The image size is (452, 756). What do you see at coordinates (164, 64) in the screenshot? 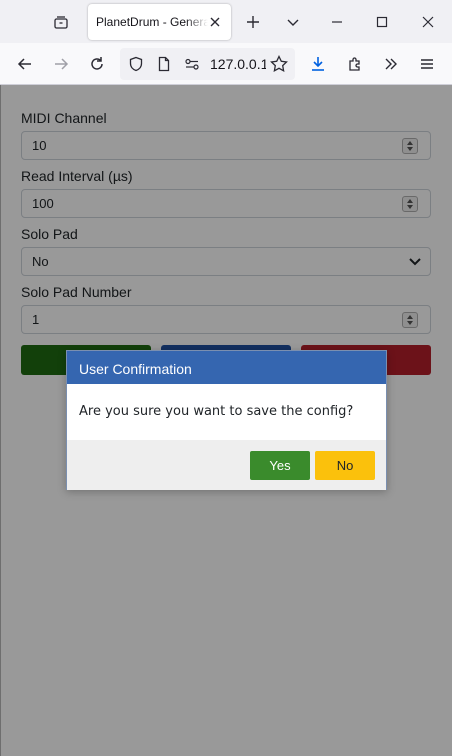
I see `page-icon` at bounding box center [164, 64].